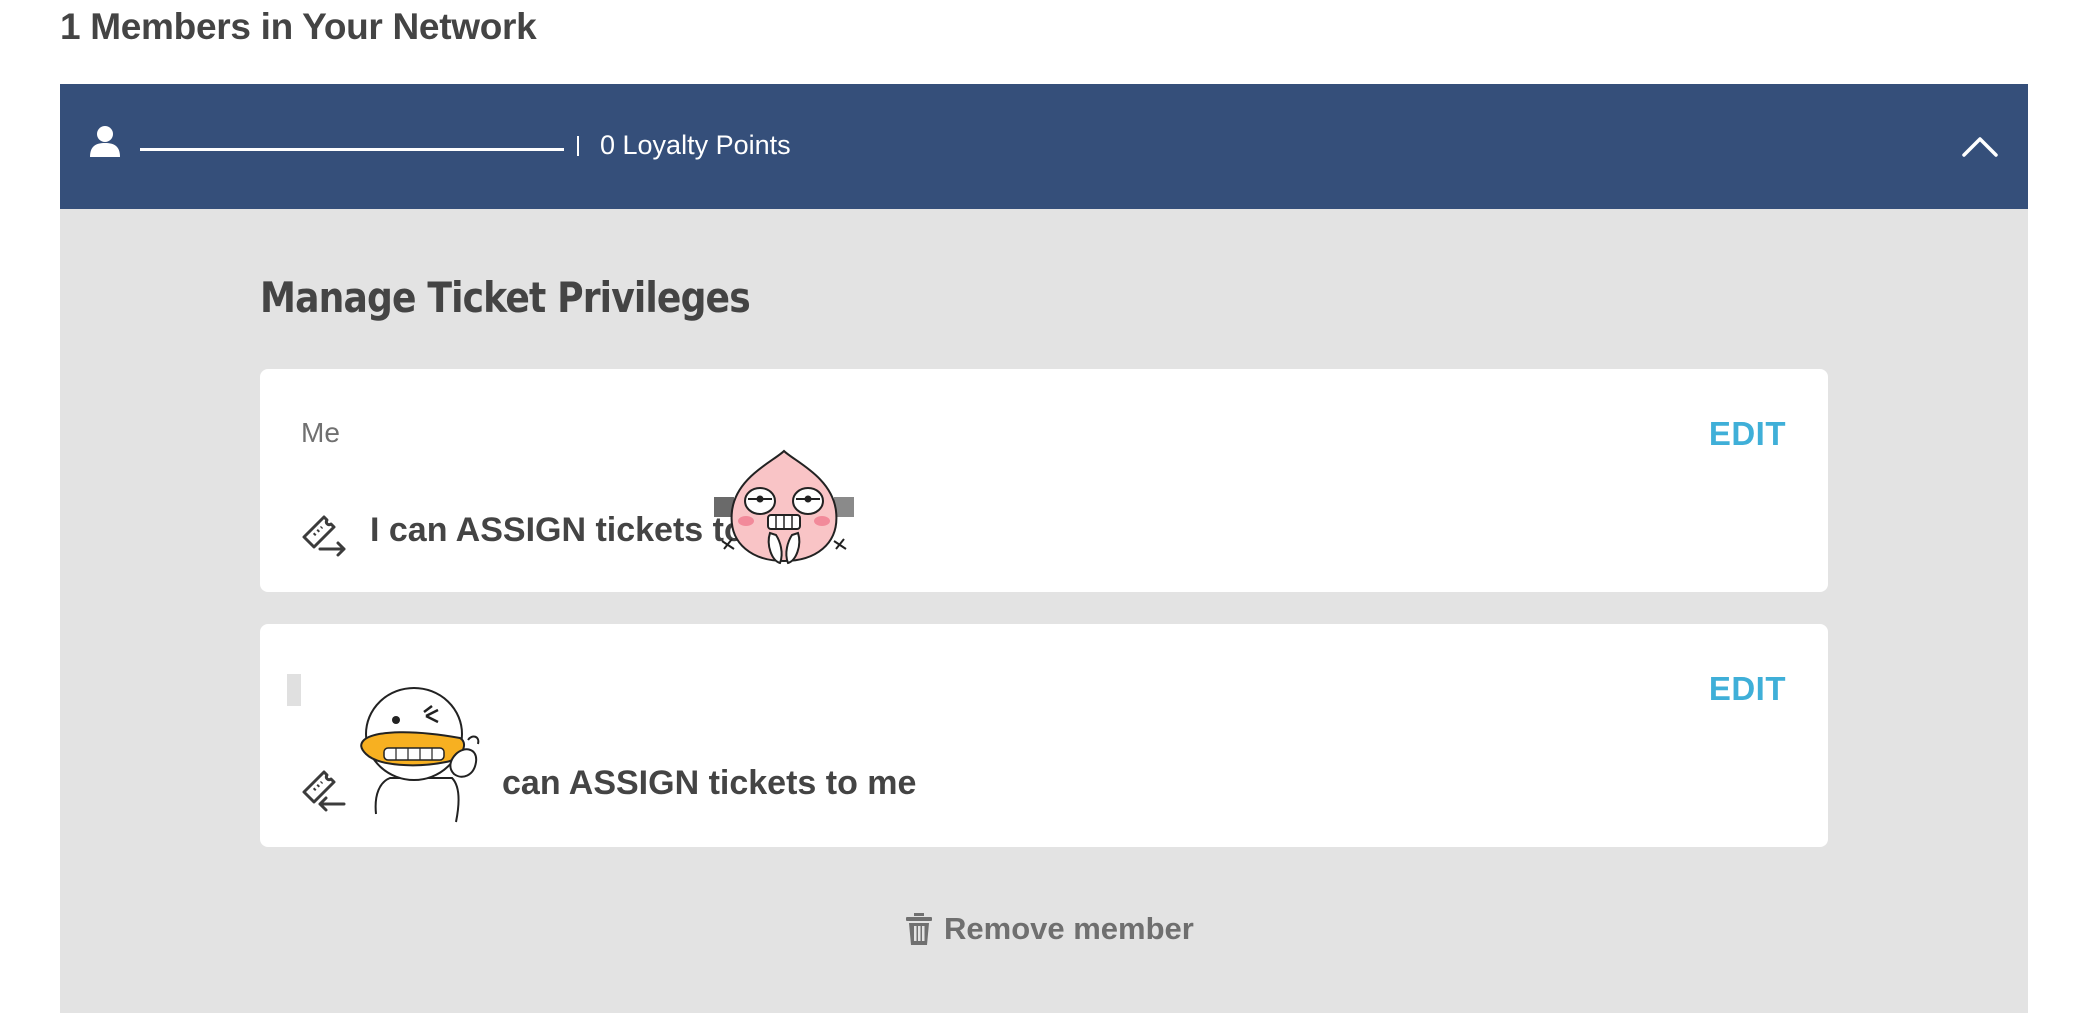 Image resolution: width=2078 pixels, height=1022 pixels. Describe the element at coordinates (294, 690) in the screenshot. I see `member-name-placeholder` at that location.